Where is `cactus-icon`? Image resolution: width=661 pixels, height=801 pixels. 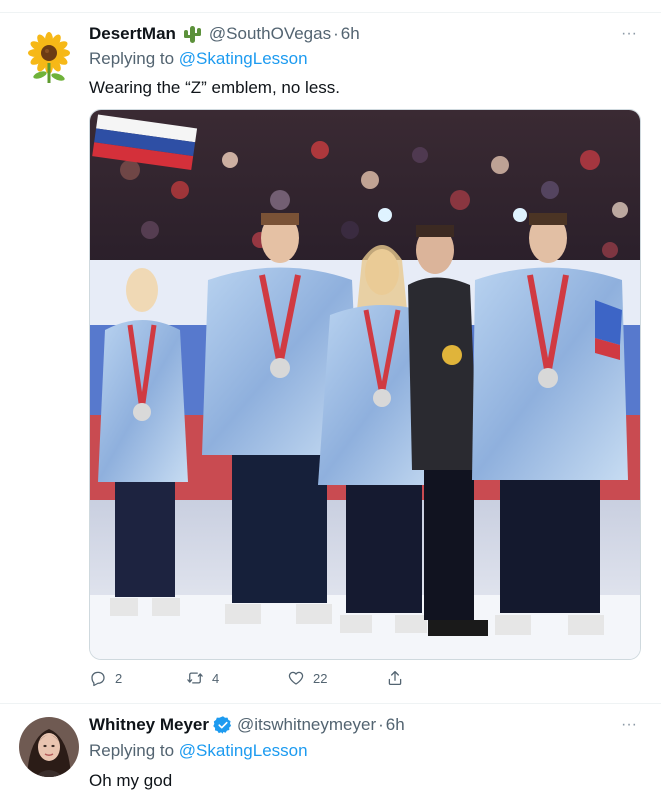 cactus-icon is located at coordinates (192, 34).